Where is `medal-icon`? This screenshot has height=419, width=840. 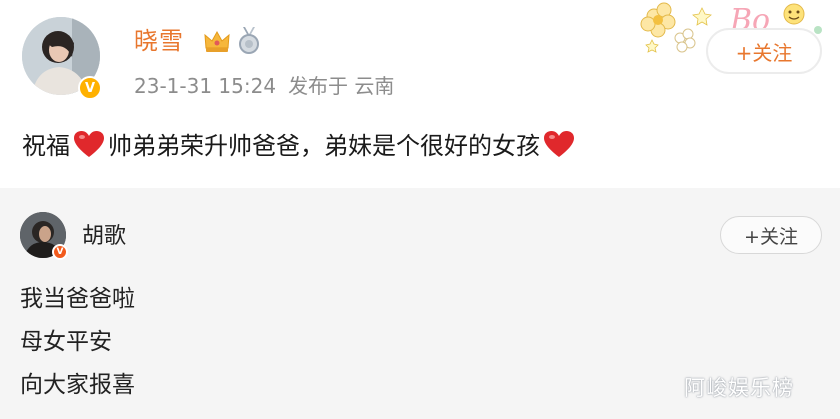
medal-icon is located at coordinates (249, 40).